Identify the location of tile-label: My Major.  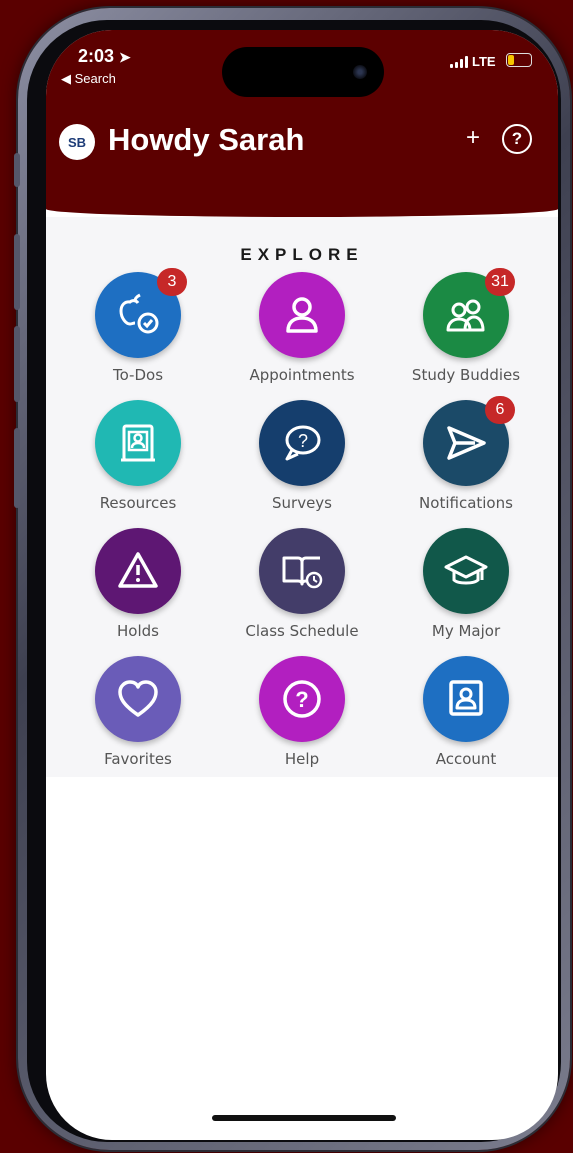
(466, 631).